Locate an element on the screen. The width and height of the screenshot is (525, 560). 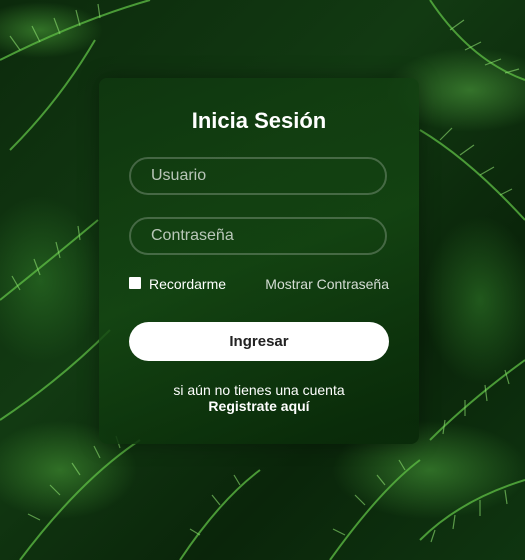
remember-label: Recordarme is located at coordinates (187, 284).